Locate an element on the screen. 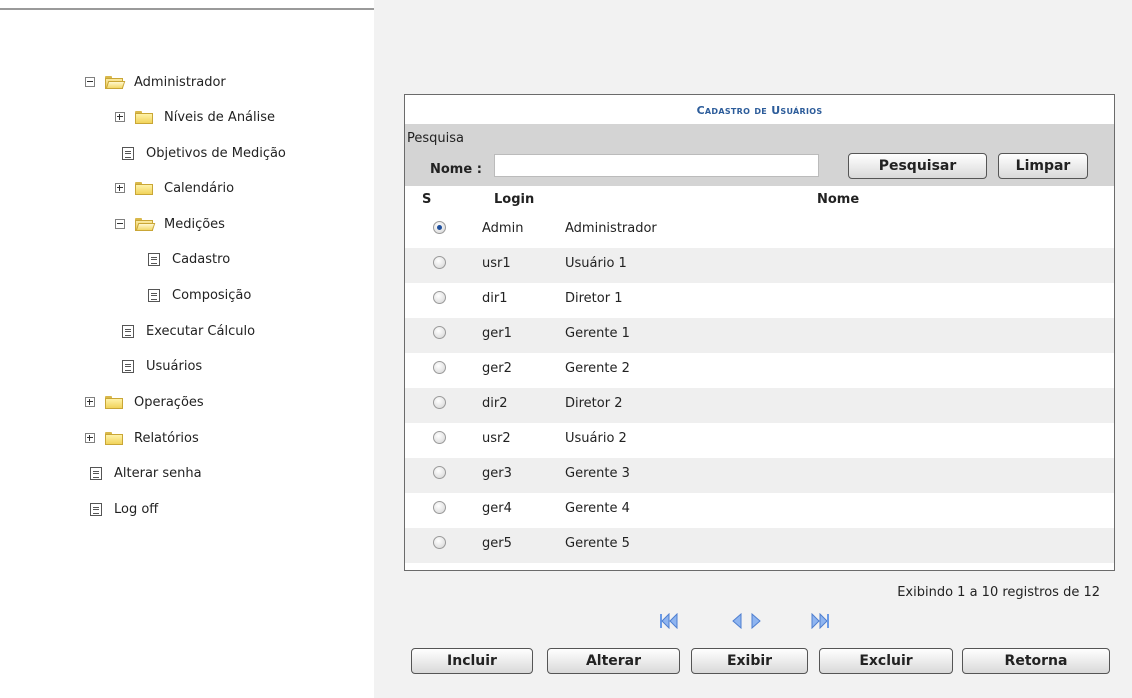 Image resolution: width=1132 pixels, height=698 pixels. delete-button: Excluir is located at coordinates (886, 661).